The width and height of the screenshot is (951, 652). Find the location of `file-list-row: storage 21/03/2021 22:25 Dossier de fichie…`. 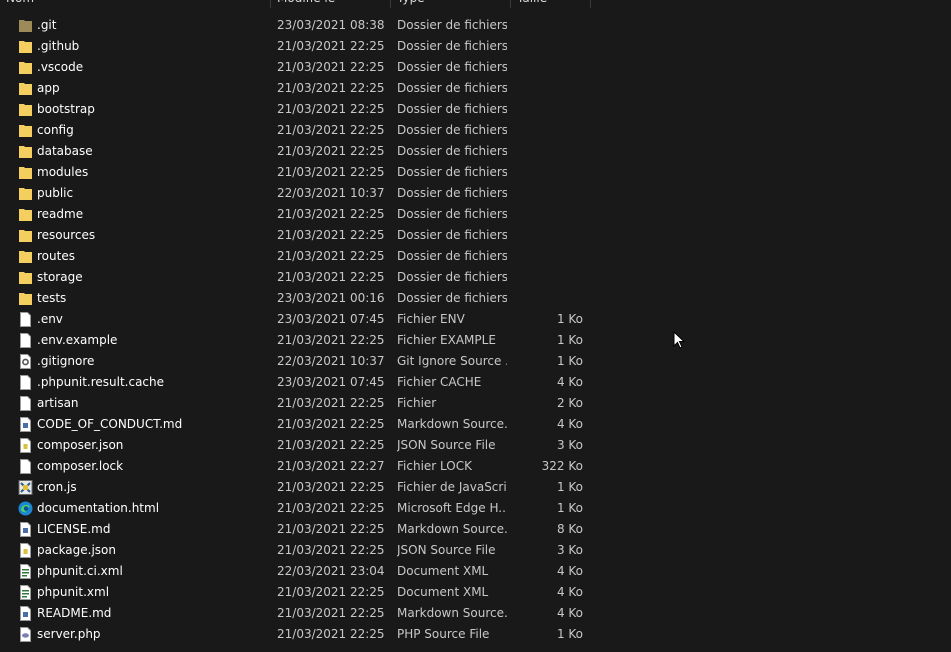

file-list-row: storage 21/03/2021 22:25 Dossier de fichie… is located at coordinates (300, 277).